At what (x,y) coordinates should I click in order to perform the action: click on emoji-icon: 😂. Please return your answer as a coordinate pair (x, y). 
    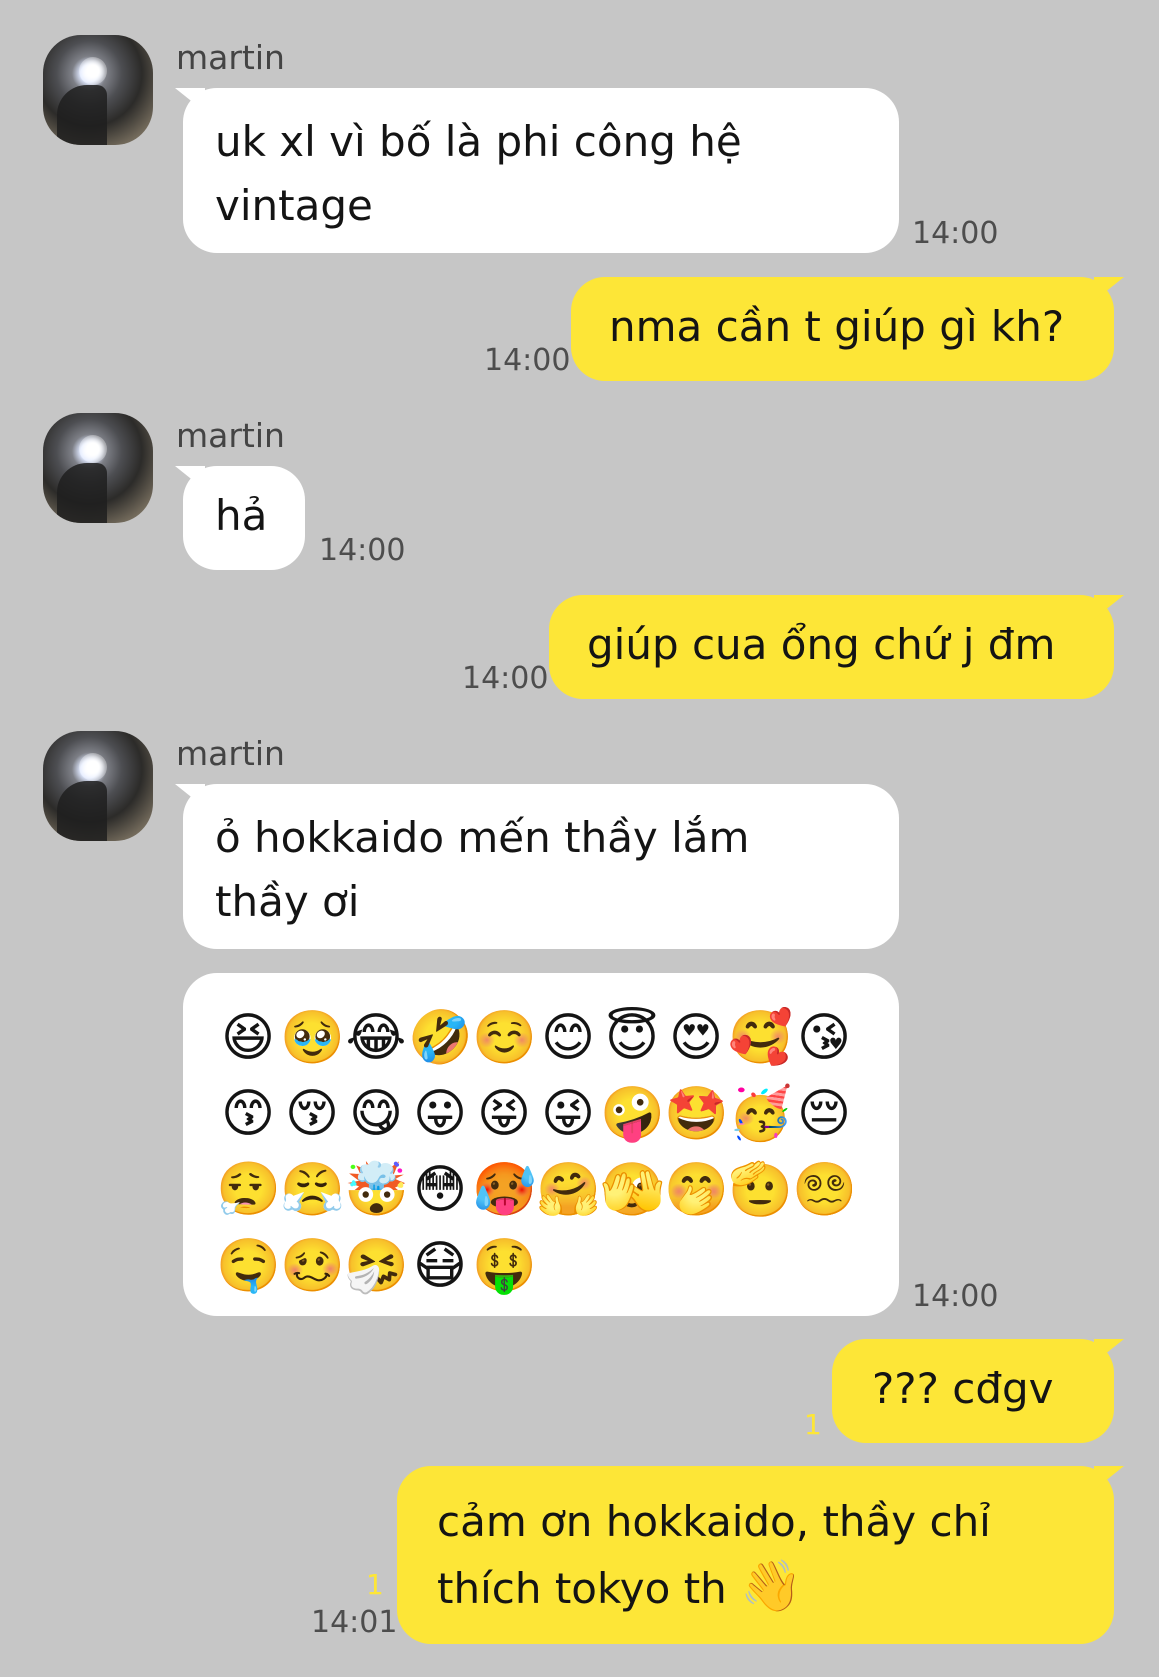
    Looking at the image, I should click on (376, 1038).